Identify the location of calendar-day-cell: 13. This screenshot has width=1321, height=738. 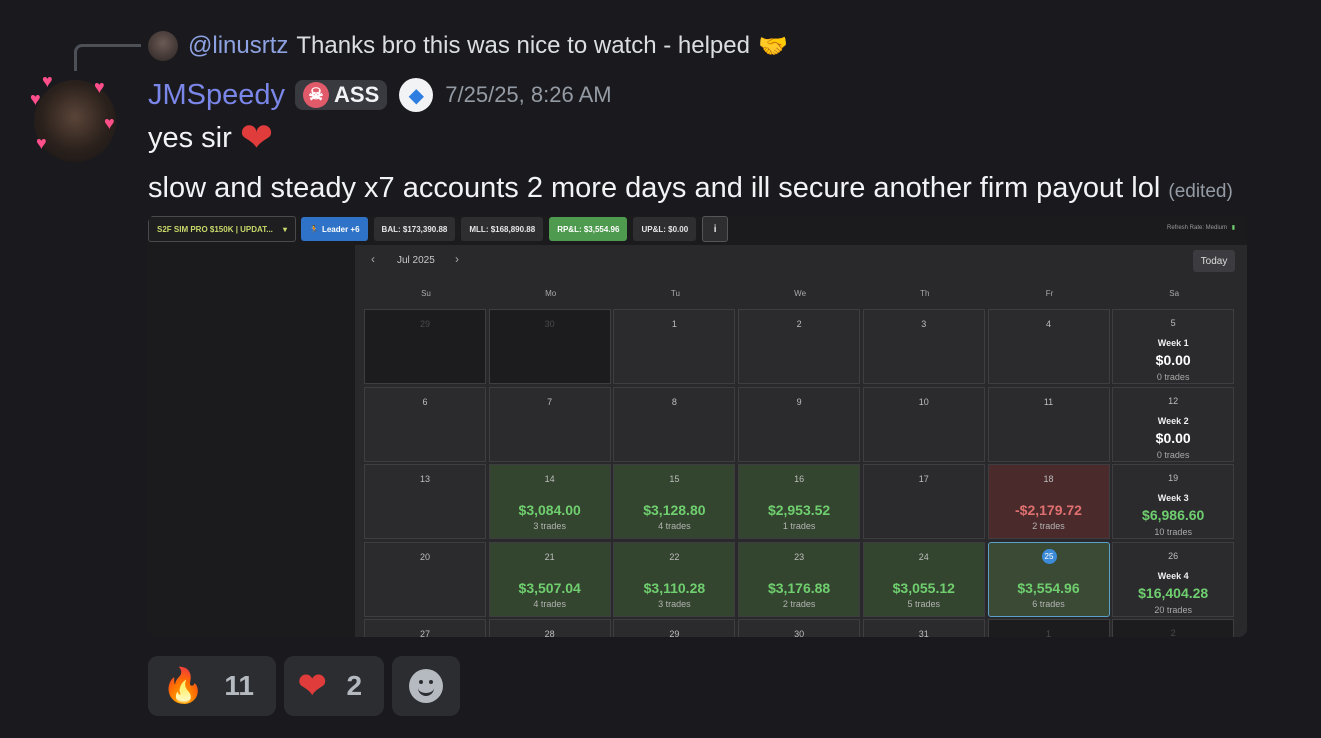
(425, 501).